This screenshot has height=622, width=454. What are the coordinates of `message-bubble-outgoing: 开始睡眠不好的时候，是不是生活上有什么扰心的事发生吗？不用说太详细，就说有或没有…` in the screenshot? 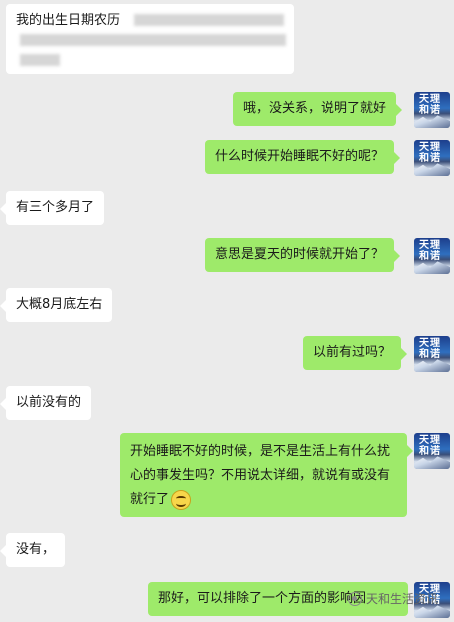 It's located at (266, 475).